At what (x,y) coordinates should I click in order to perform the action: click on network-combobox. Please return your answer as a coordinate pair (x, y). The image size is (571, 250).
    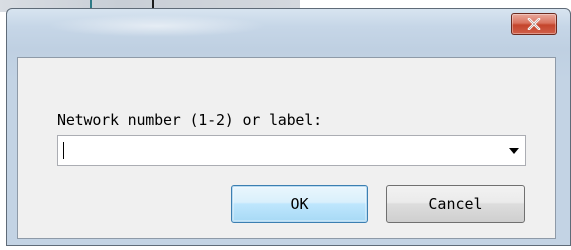
    Looking at the image, I should click on (291, 150).